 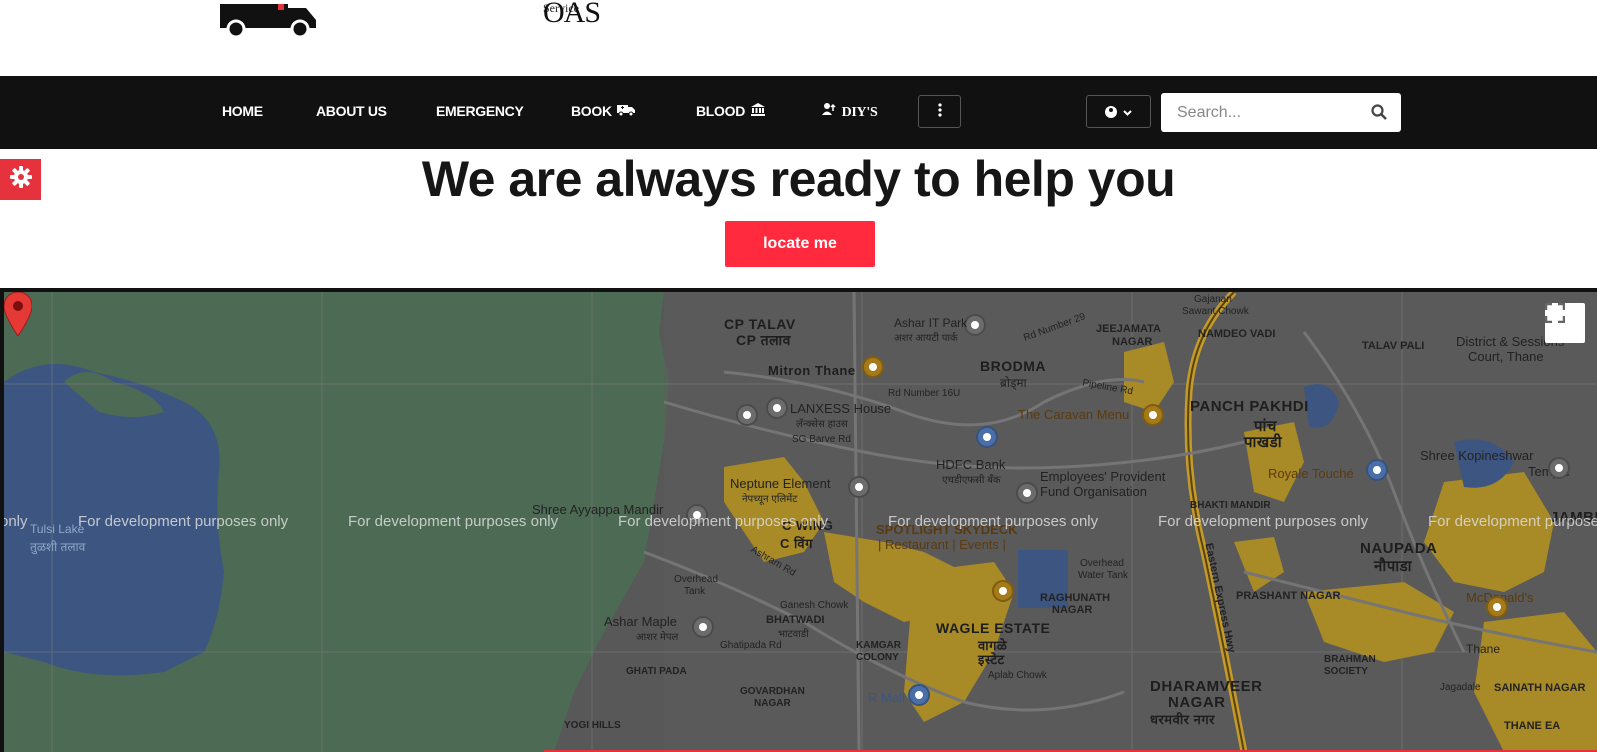 I want to click on search-box, so click(x=1281, y=112).